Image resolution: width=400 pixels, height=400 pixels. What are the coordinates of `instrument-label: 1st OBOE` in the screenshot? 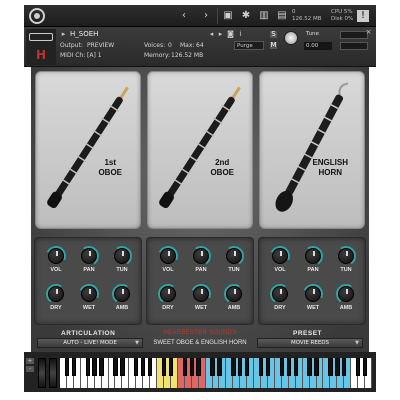 It's located at (110, 168).